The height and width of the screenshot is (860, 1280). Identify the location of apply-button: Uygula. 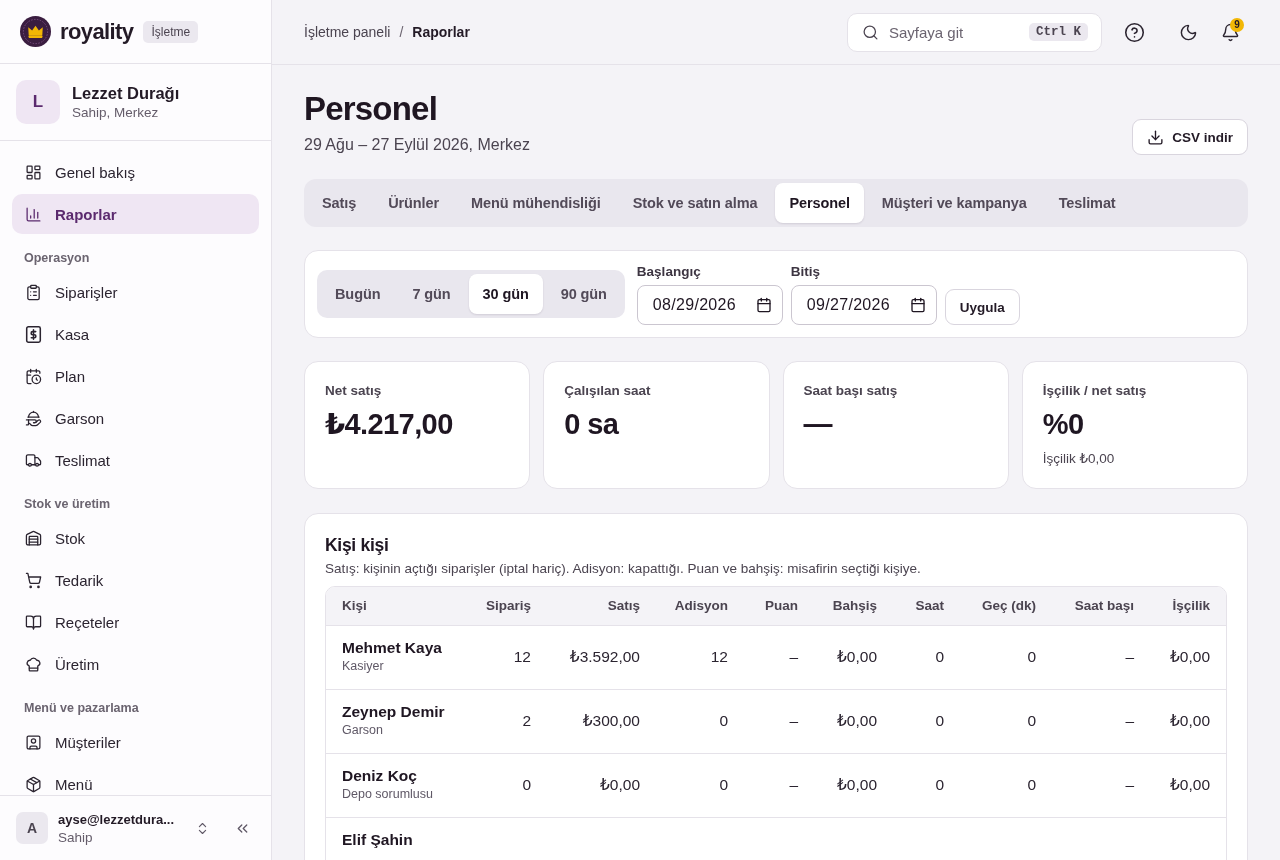
(982, 307).